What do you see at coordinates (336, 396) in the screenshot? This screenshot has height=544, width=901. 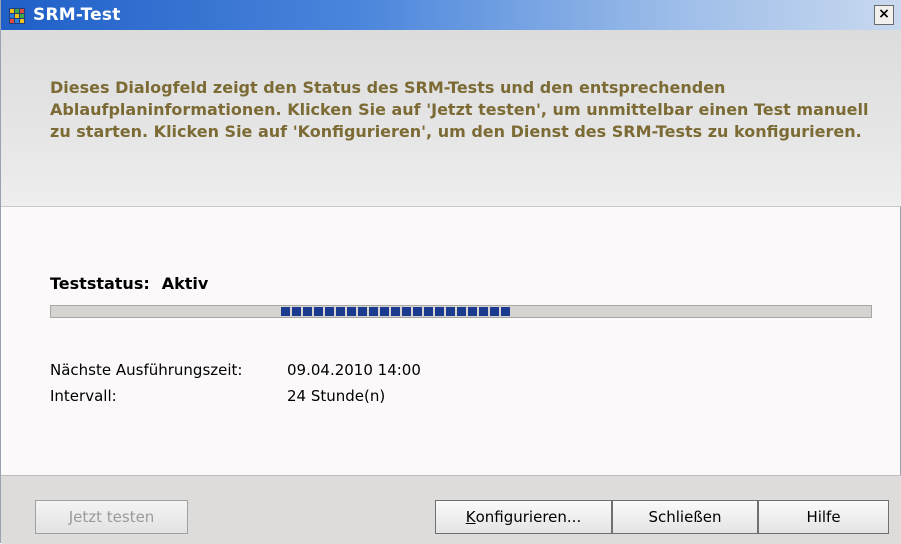 I see `interval-value: 24 Stunde(n)` at bounding box center [336, 396].